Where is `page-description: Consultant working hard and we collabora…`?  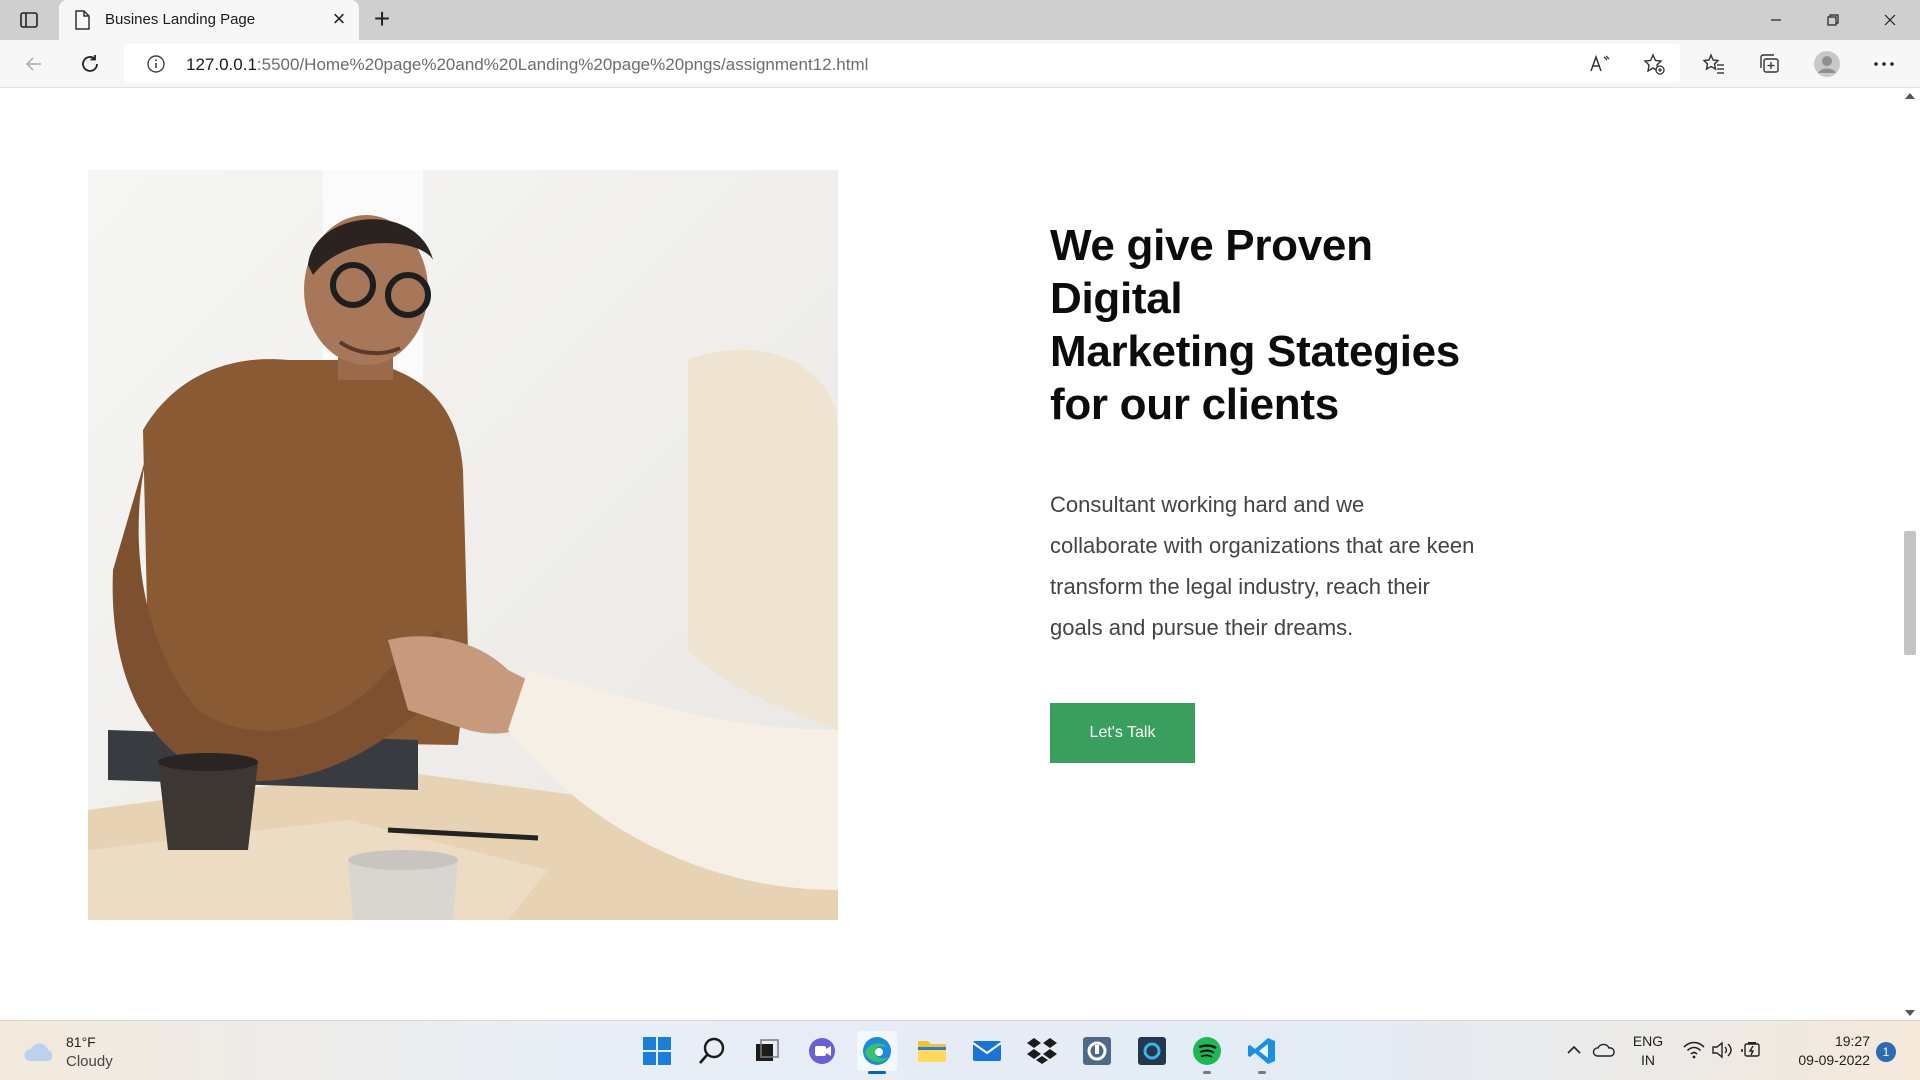 page-description: Consultant working hard and we collabora… is located at coordinates (1262, 566).